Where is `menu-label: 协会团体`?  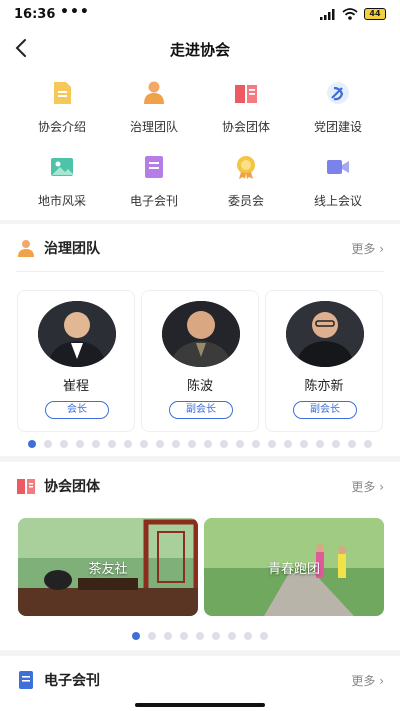 menu-label: 协会团体 is located at coordinates (245, 127).